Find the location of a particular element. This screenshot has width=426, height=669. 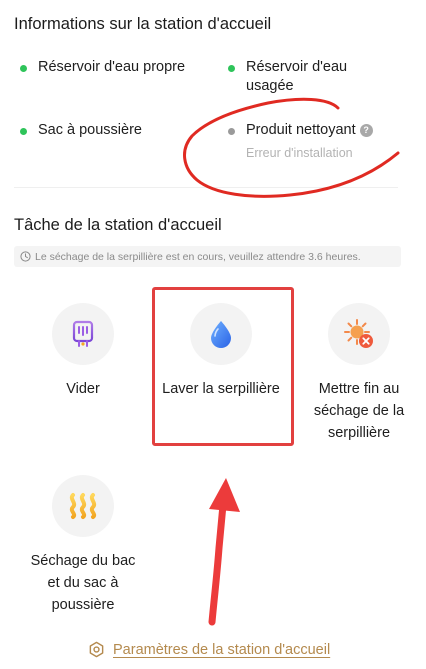

station-info-title: Informations sur la station d'accueil is located at coordinates (143, 24).